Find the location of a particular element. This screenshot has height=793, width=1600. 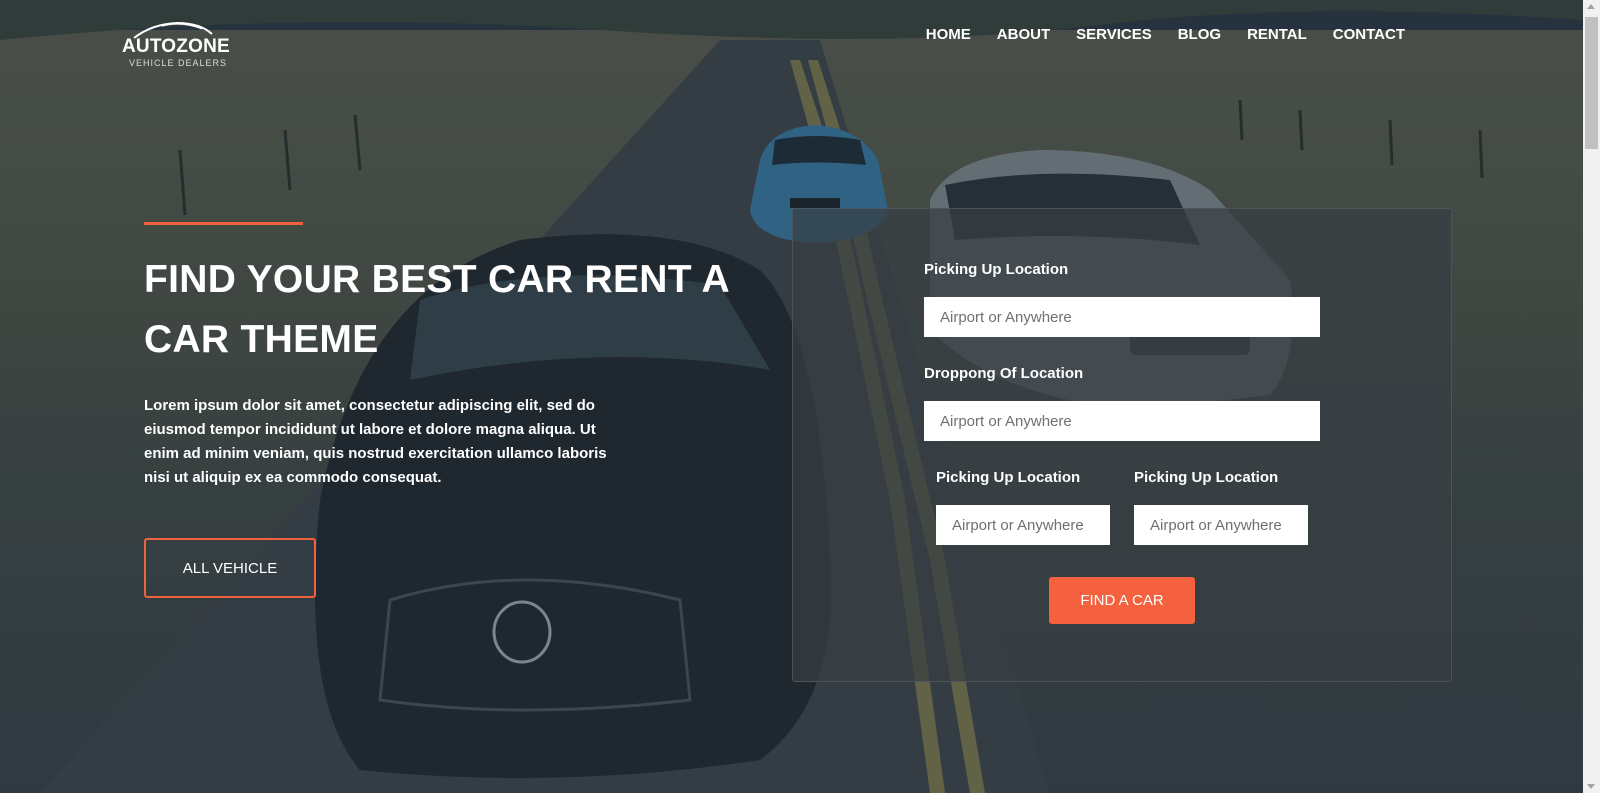

pickup-location-input is located at coordinates (1122, 317).